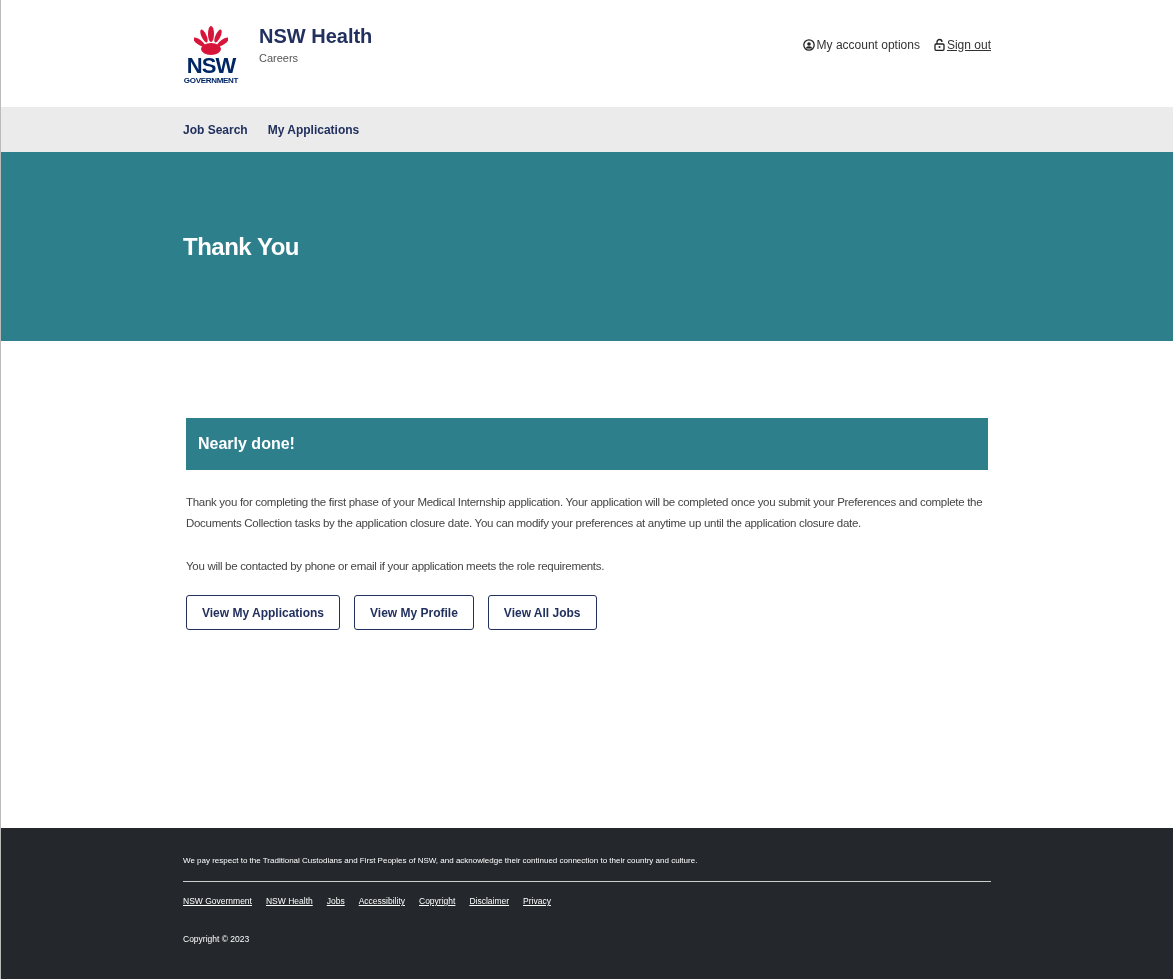 This screenshot has width=1173, height=979. Describe the element at coordinates (217, 939) in the screenshot. I see `copyright-text: Copyright © 2023` at that location.